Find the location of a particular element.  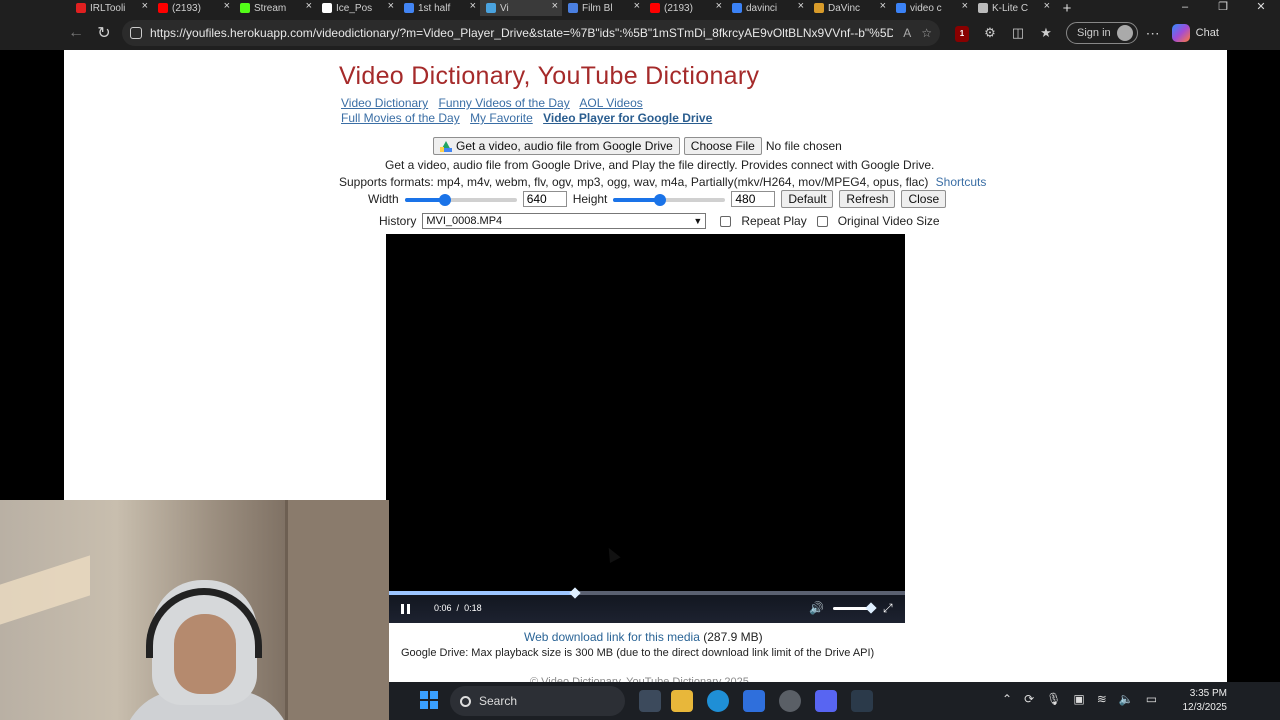

site-info-icon is located at coordinates (136, 33).